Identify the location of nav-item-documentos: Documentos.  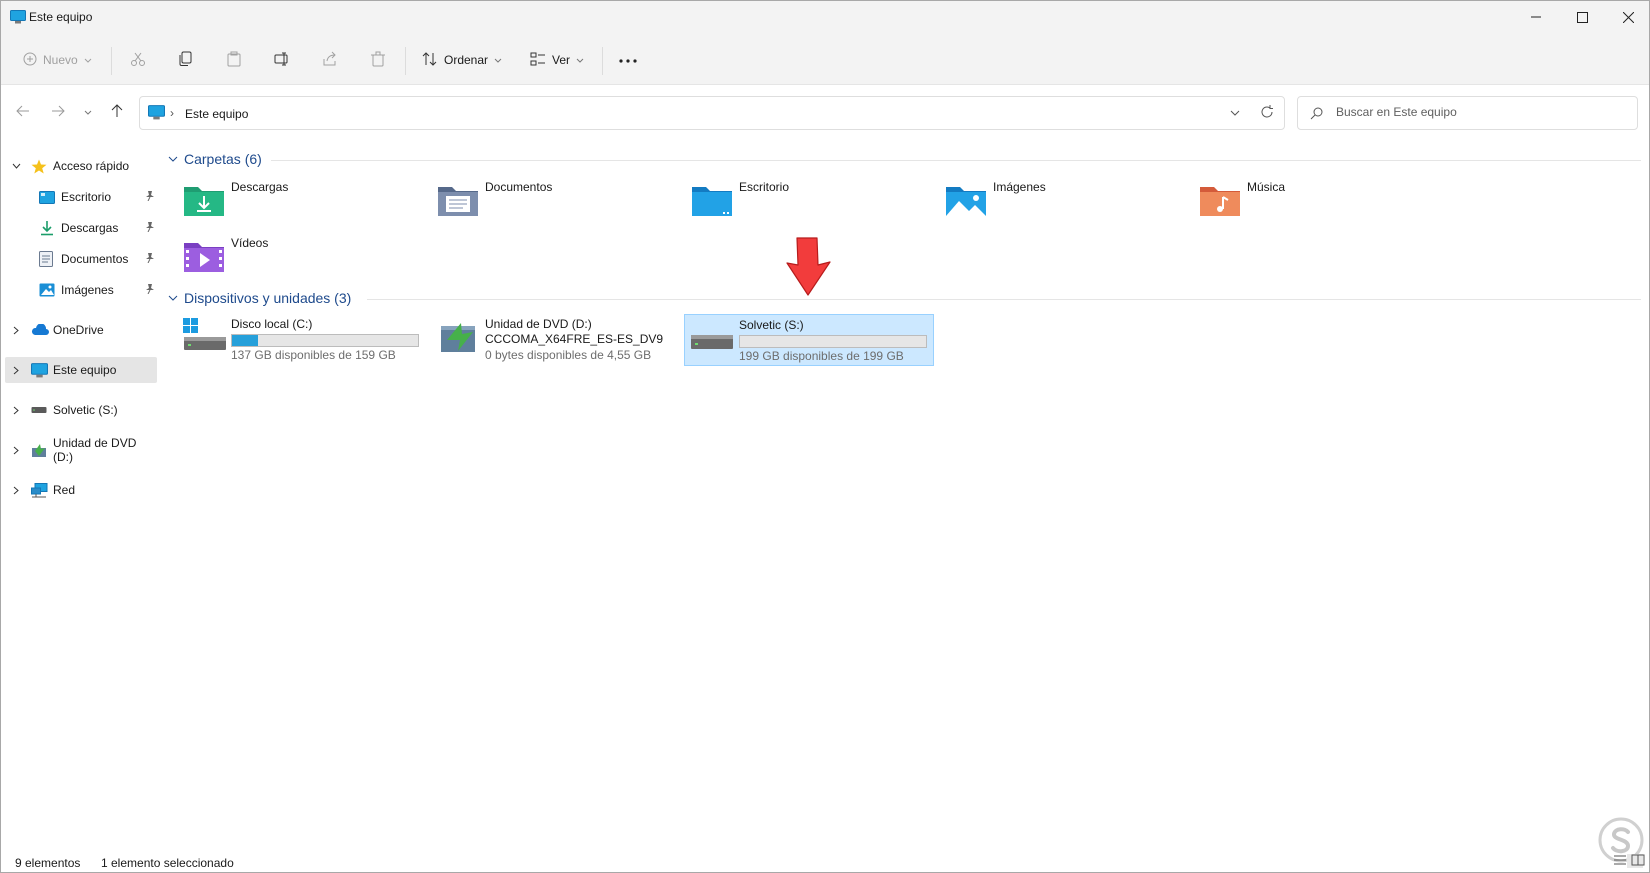
(81, 259).